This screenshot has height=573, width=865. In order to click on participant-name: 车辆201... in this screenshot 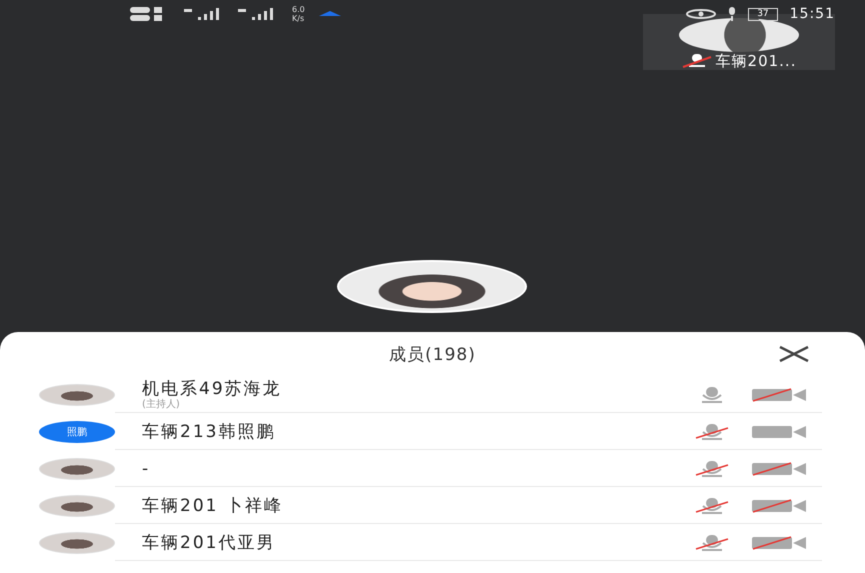, I will do `click(756, 61)`.